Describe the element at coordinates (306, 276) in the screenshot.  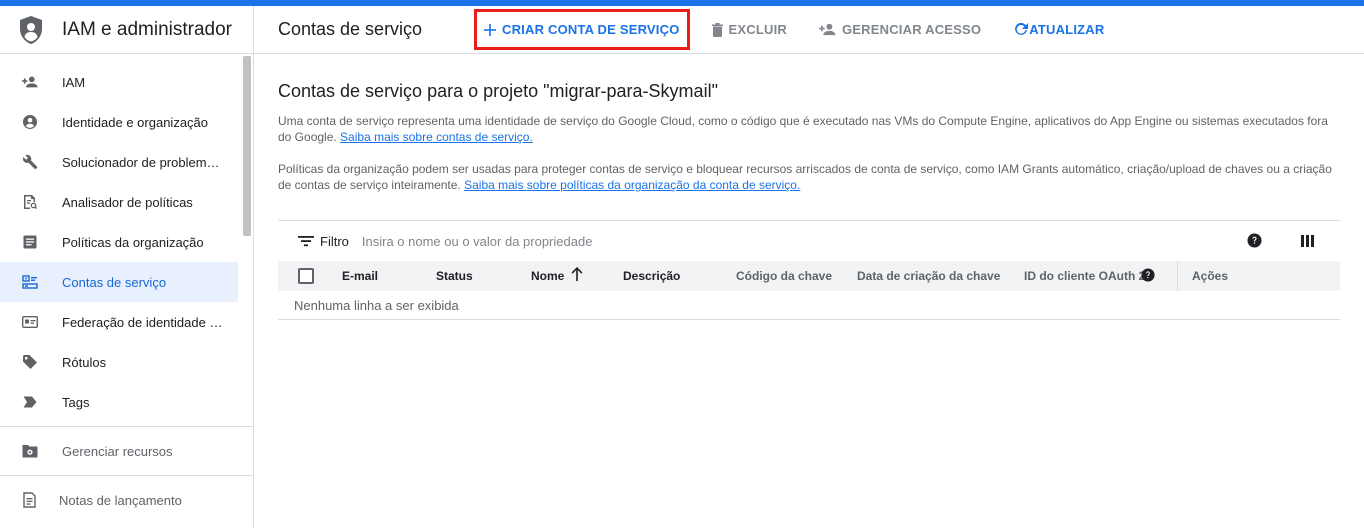
I see `select-all-checkbox` at that location.